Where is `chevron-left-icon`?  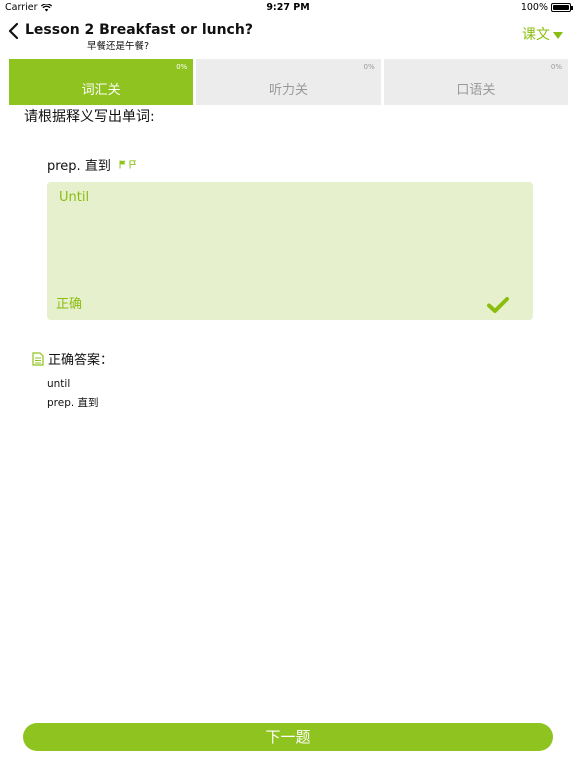
chevron-left-icon is located at coordinates (13, 31).